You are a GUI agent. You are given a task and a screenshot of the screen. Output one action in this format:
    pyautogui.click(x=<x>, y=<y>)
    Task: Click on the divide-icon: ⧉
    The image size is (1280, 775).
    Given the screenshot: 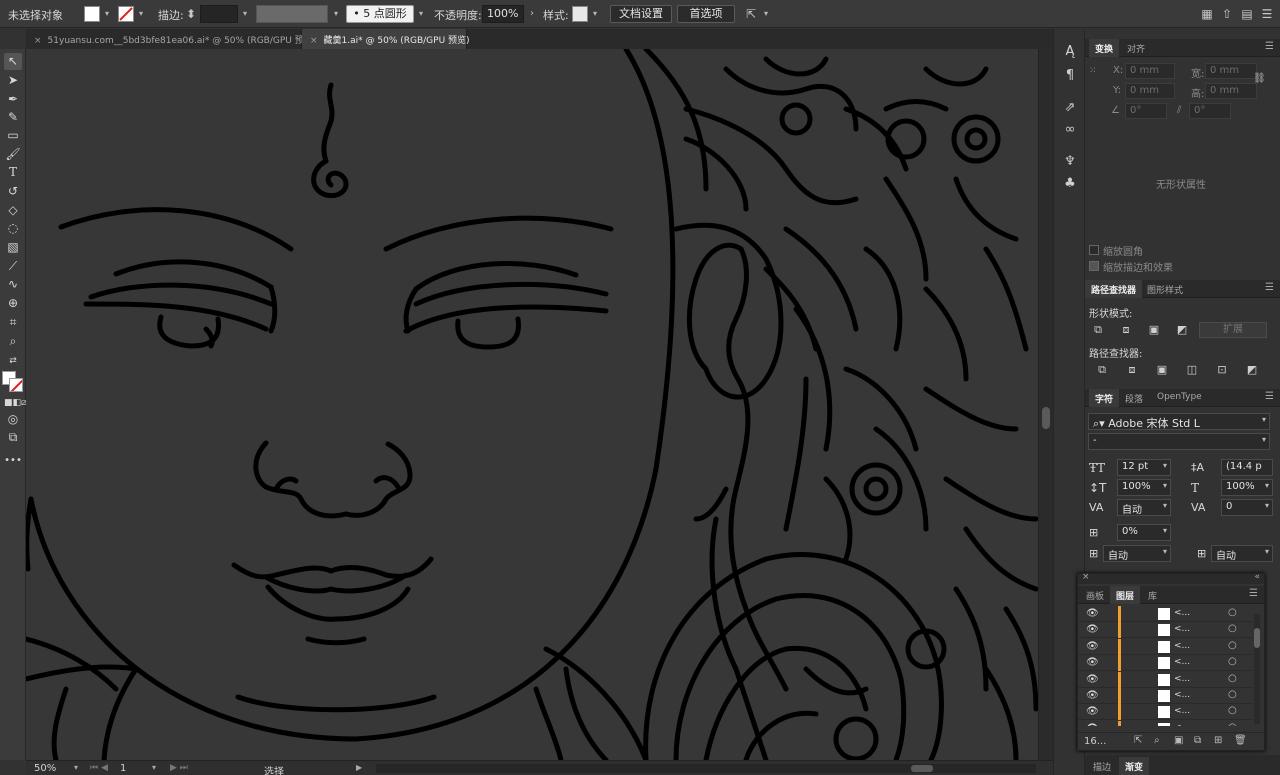 What is the action you would take?
    pyautogui.click(x=1102, y=370)
    